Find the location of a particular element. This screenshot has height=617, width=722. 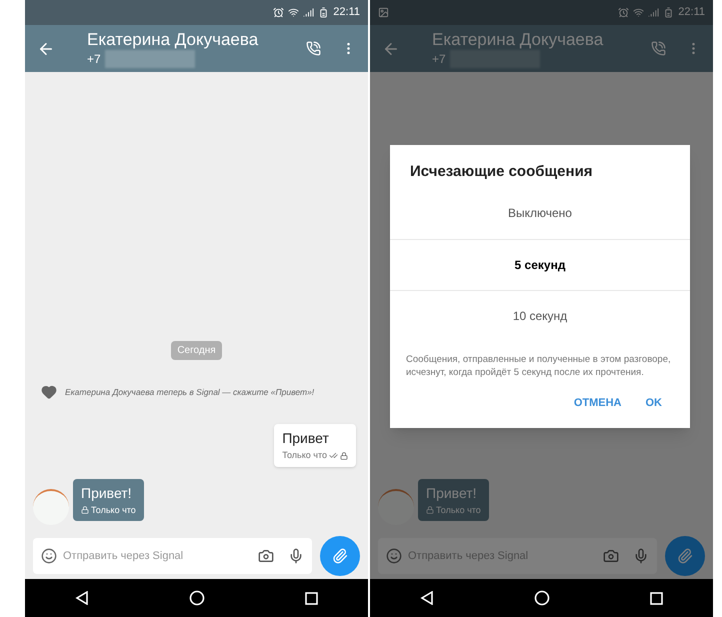

day-label: Сегодня is located at coordinates (196, 350).